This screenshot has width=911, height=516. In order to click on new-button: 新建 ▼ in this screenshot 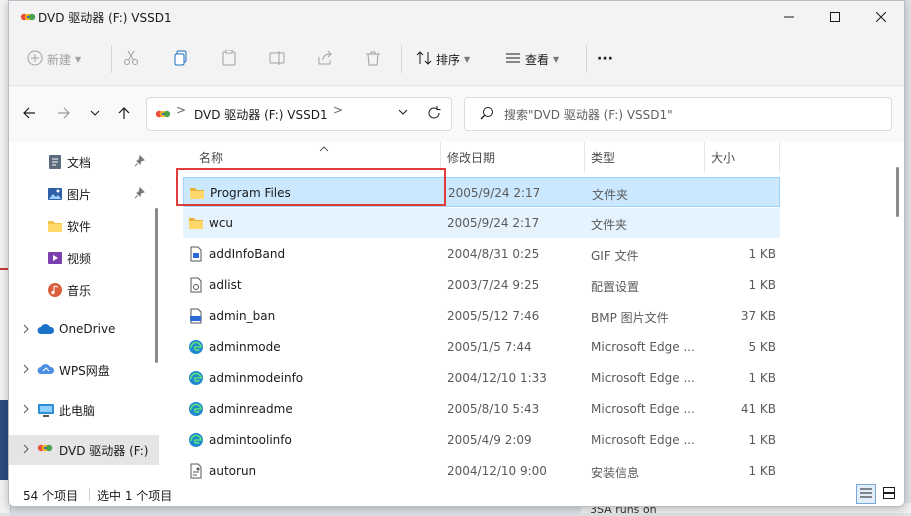, I will do `click(54, 59)`.